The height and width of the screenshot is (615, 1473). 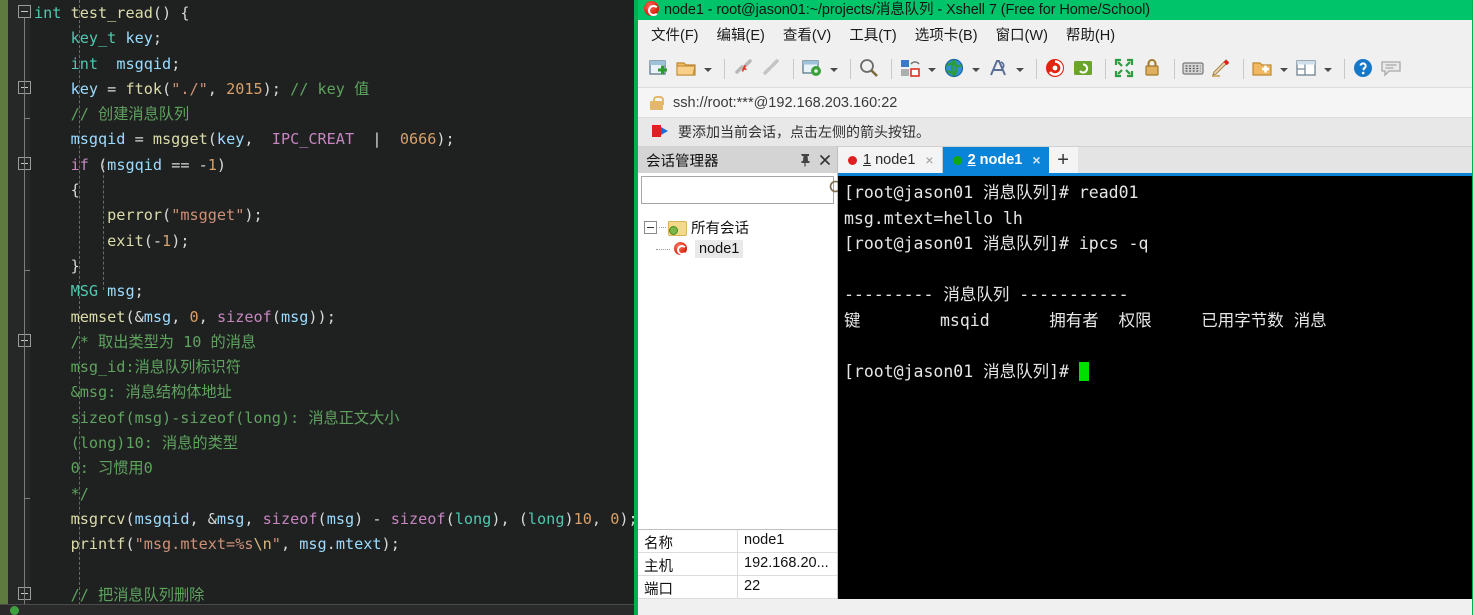 I want to click on comment-icon, so click(x=1392, y=69).